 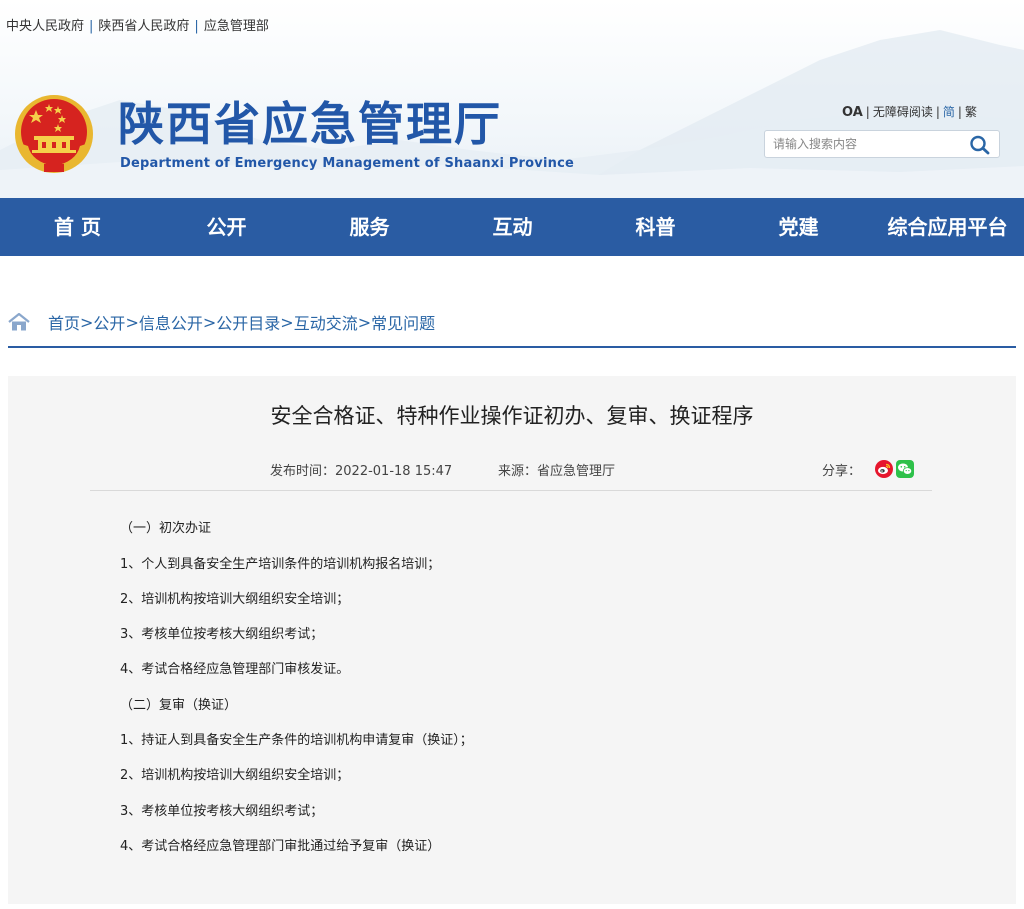 I want to click on nav-item-interaction: 互动, so click(x=512, y=227).